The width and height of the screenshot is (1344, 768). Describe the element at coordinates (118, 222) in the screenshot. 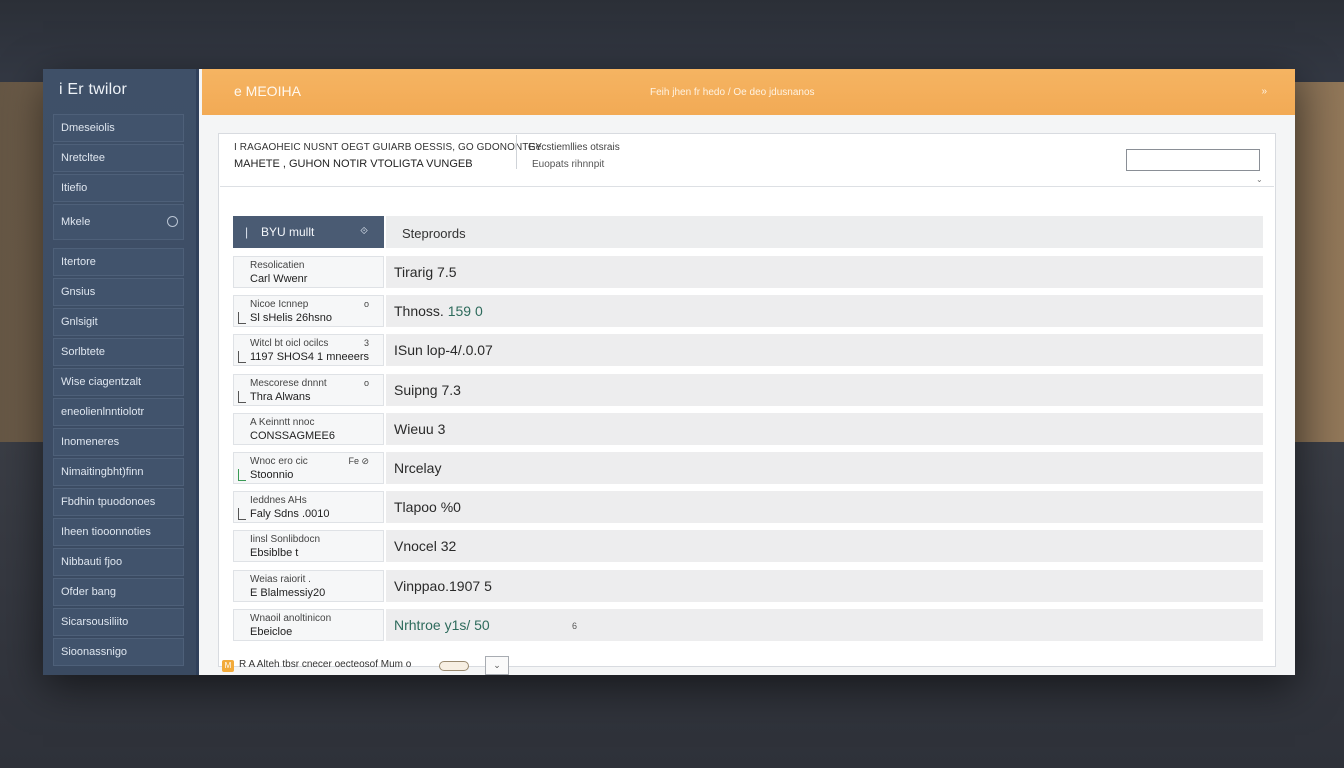

I see `sidebar-item-4: Mkele` at that location.